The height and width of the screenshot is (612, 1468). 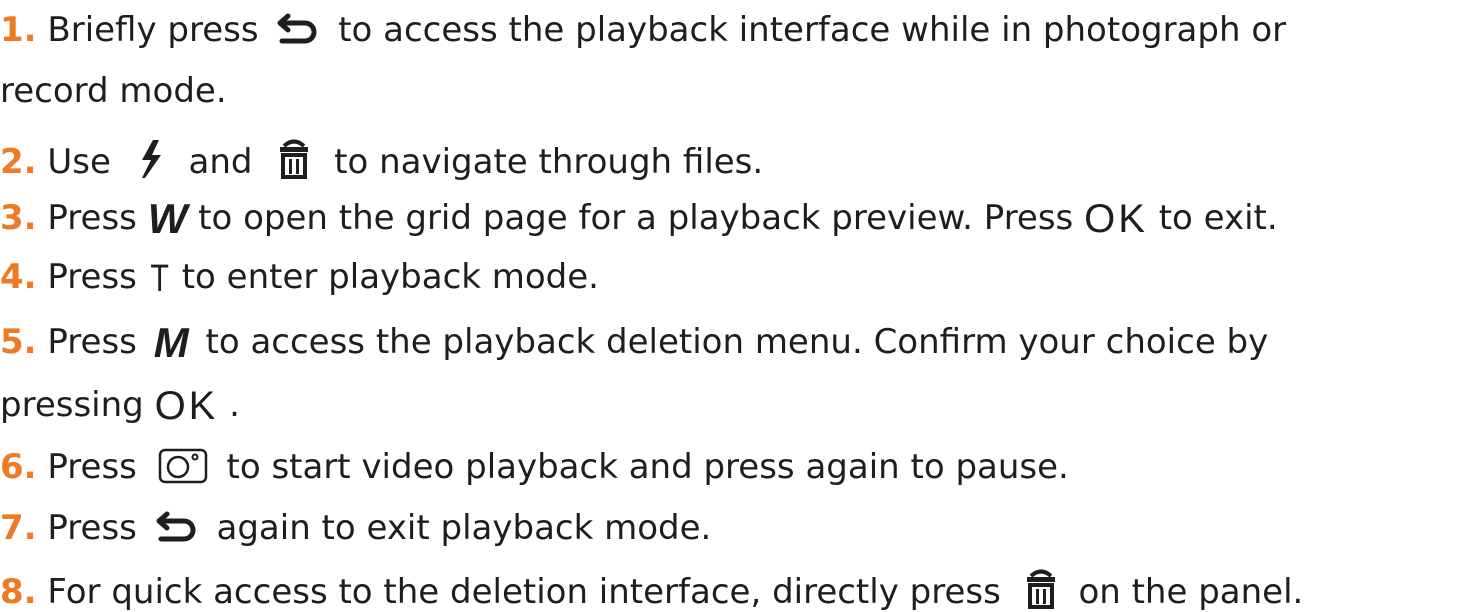 What do you see at coordinates (18, 277) in the screenshot?
I see `step-number: 4.` at bounding box center [18, 277].